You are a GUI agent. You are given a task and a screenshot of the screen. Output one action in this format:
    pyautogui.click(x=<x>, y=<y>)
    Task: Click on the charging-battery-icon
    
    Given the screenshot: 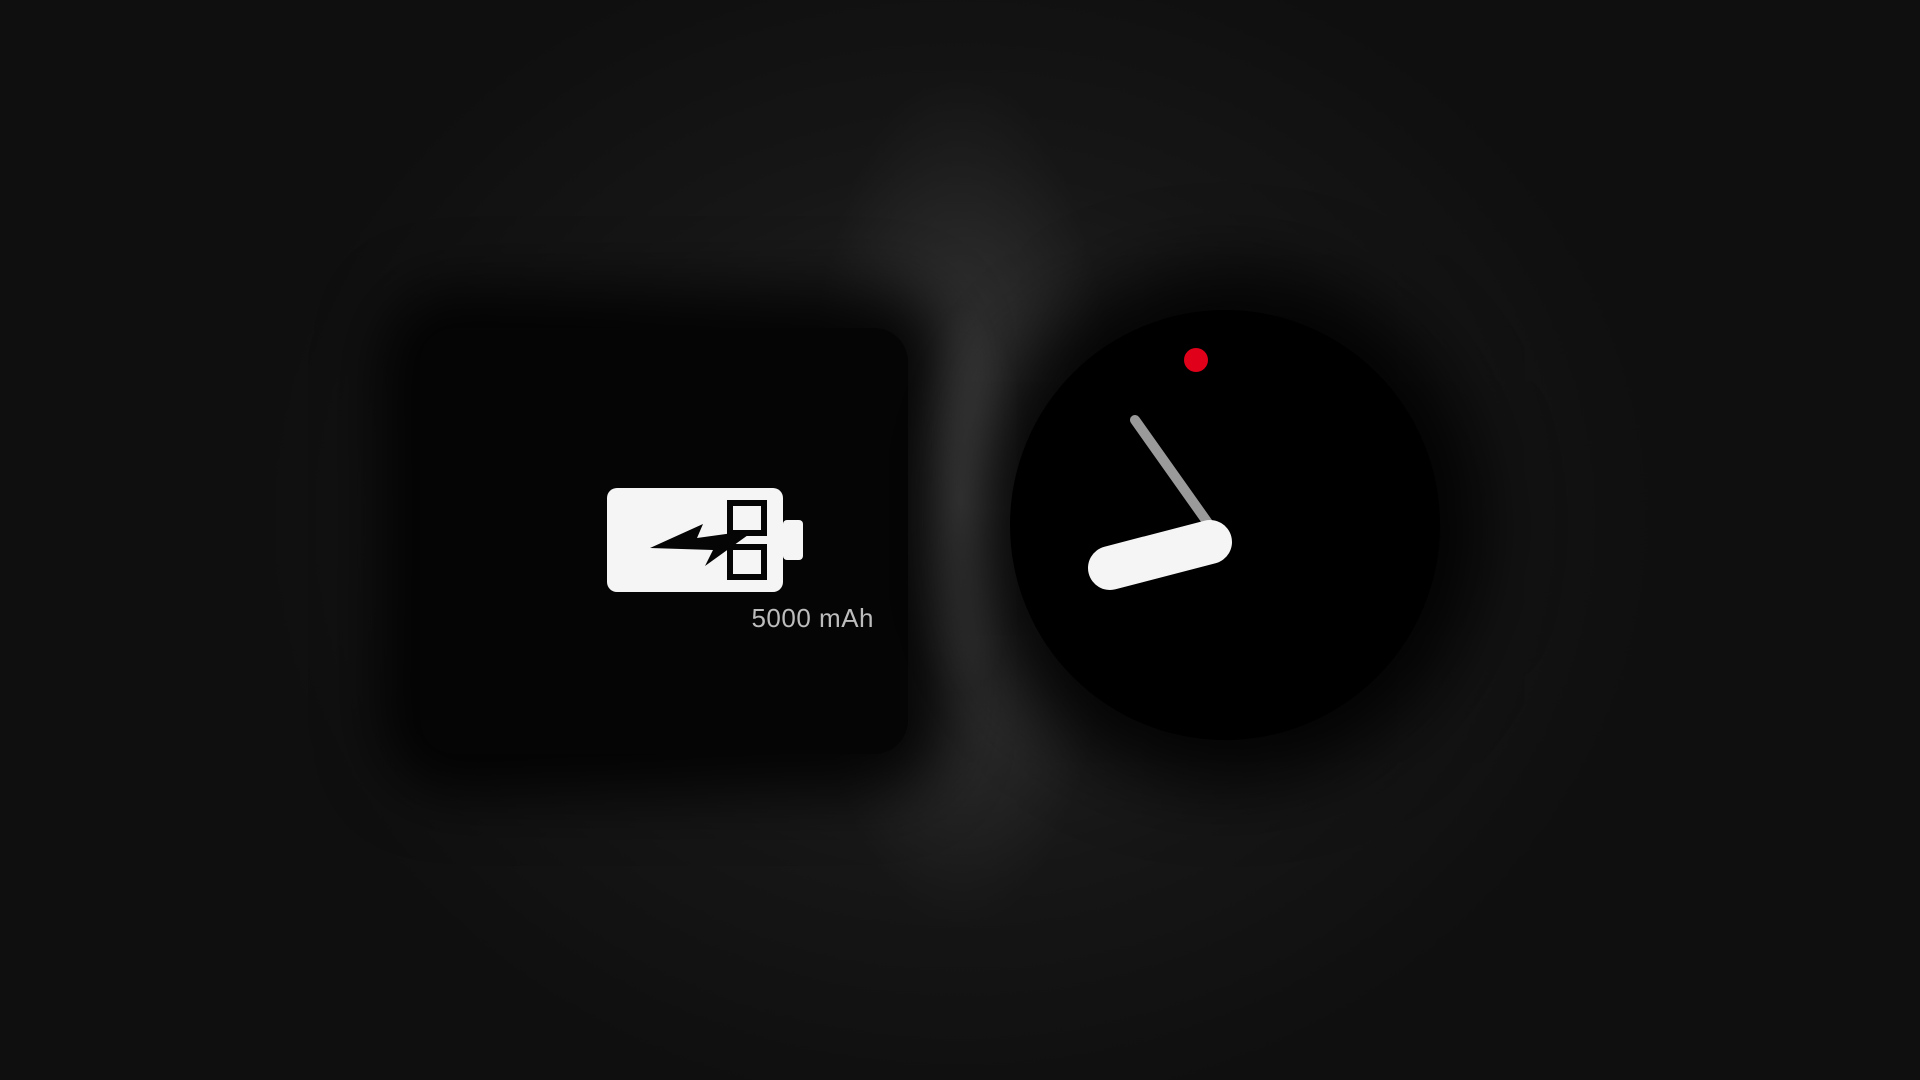 What is the action you would take?
    pyautogui.click(x=705, y=540)
    